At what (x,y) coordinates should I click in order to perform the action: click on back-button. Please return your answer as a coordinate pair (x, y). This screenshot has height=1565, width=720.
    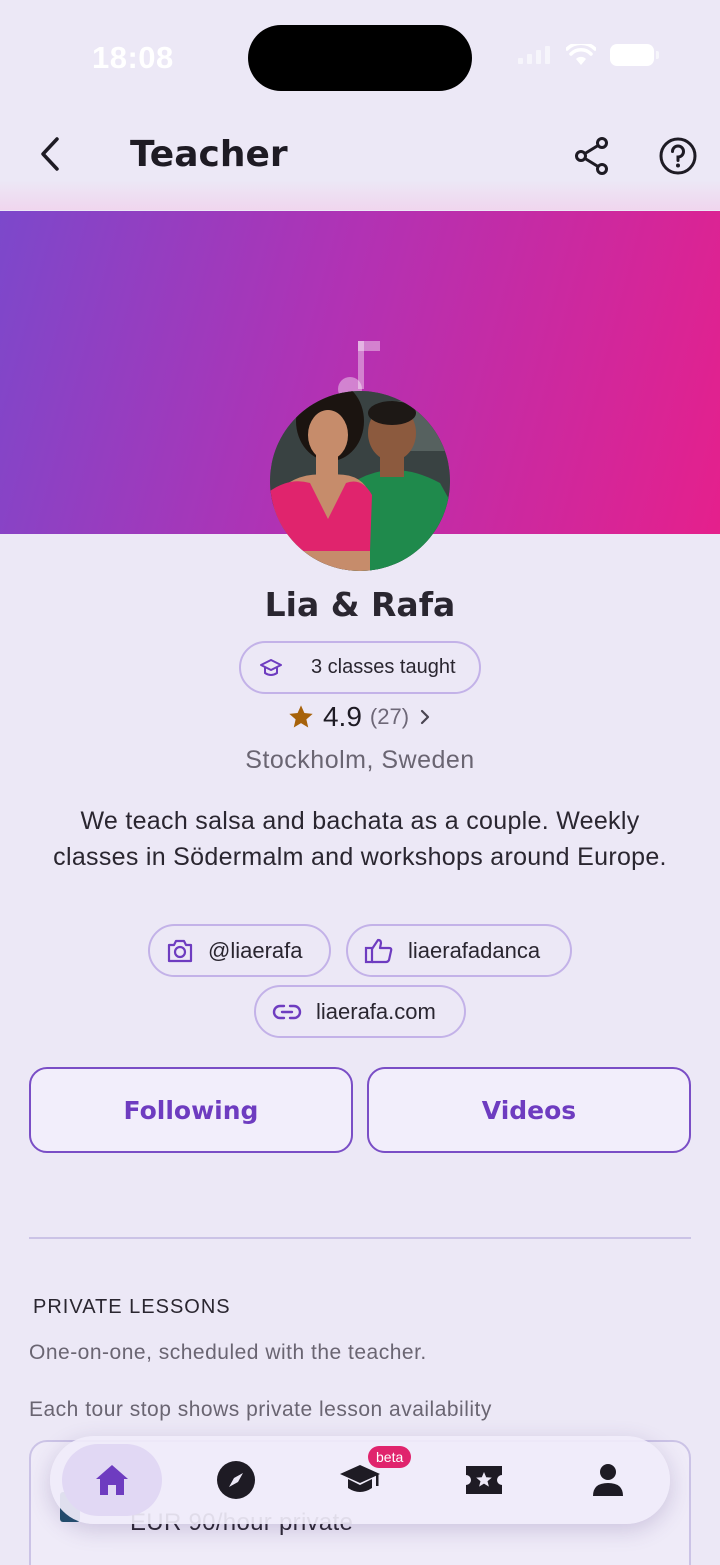
    Looking at the image, I should click on (50, 154).